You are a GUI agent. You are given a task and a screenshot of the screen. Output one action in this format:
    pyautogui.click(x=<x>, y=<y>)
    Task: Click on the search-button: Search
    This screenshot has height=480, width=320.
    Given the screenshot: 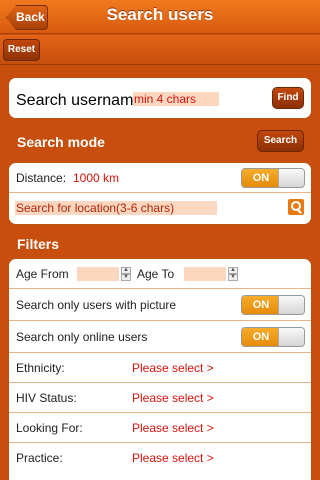 What is the action you would take?
    pyautogui.click(x=280, y=141)
    